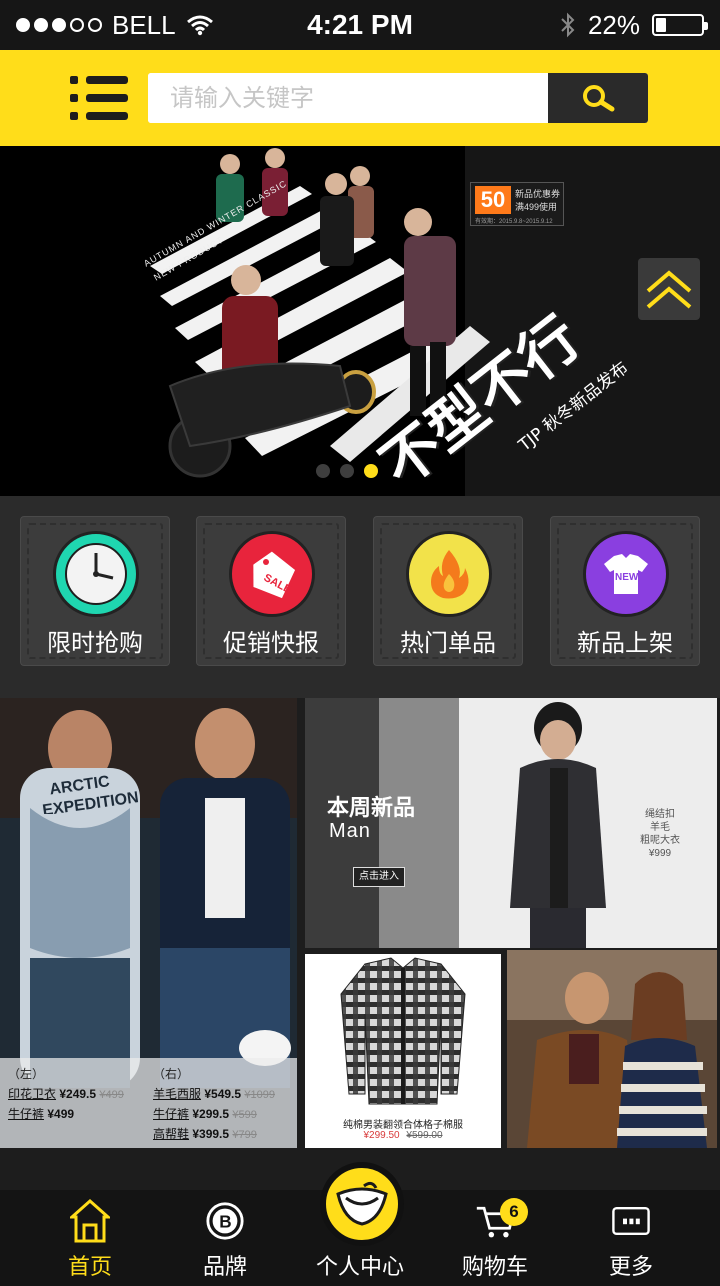  What do you see at coordinates (362, 1204) in the screenshot?
I see `profile-center-icon` at bounding box center [362, 1204].